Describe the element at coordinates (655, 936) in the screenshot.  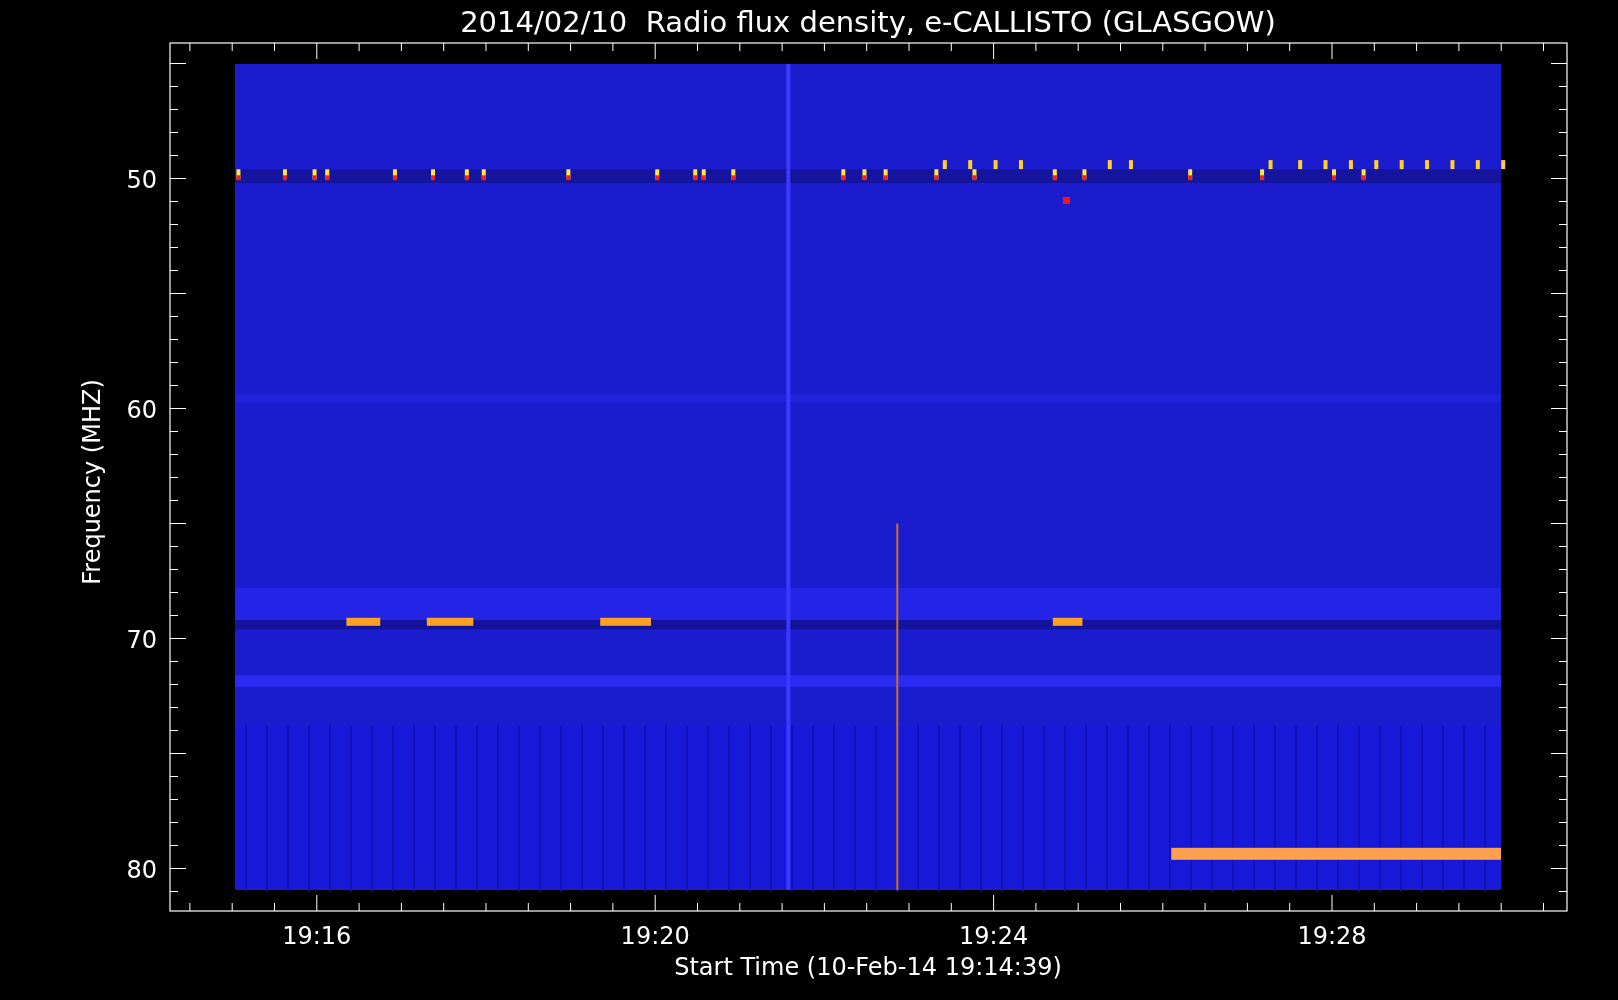
I see `x-tick-label: 19:20` at that location.